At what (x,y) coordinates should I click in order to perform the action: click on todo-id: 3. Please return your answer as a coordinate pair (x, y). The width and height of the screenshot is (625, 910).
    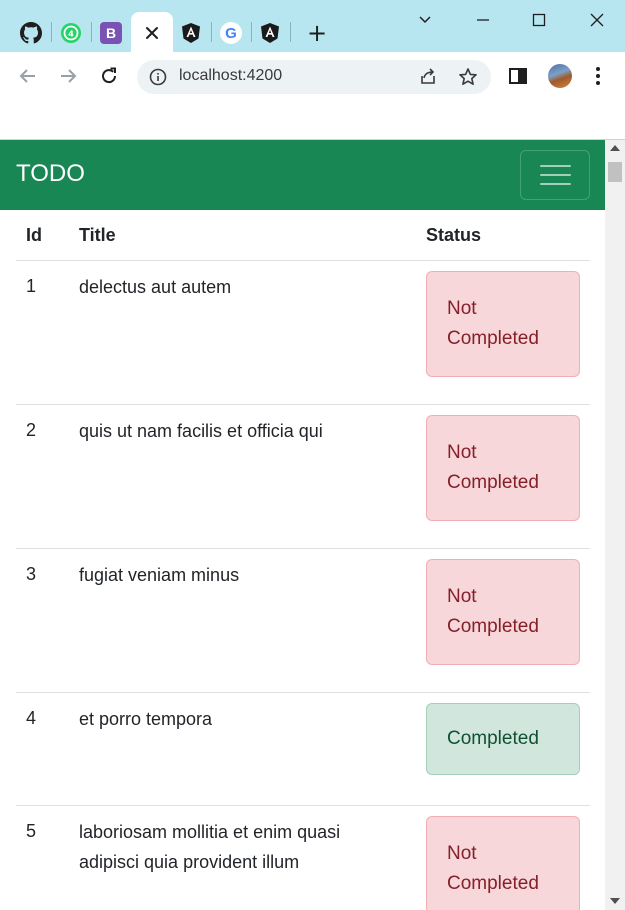
    Looking at the image, I should click on (31, 574).